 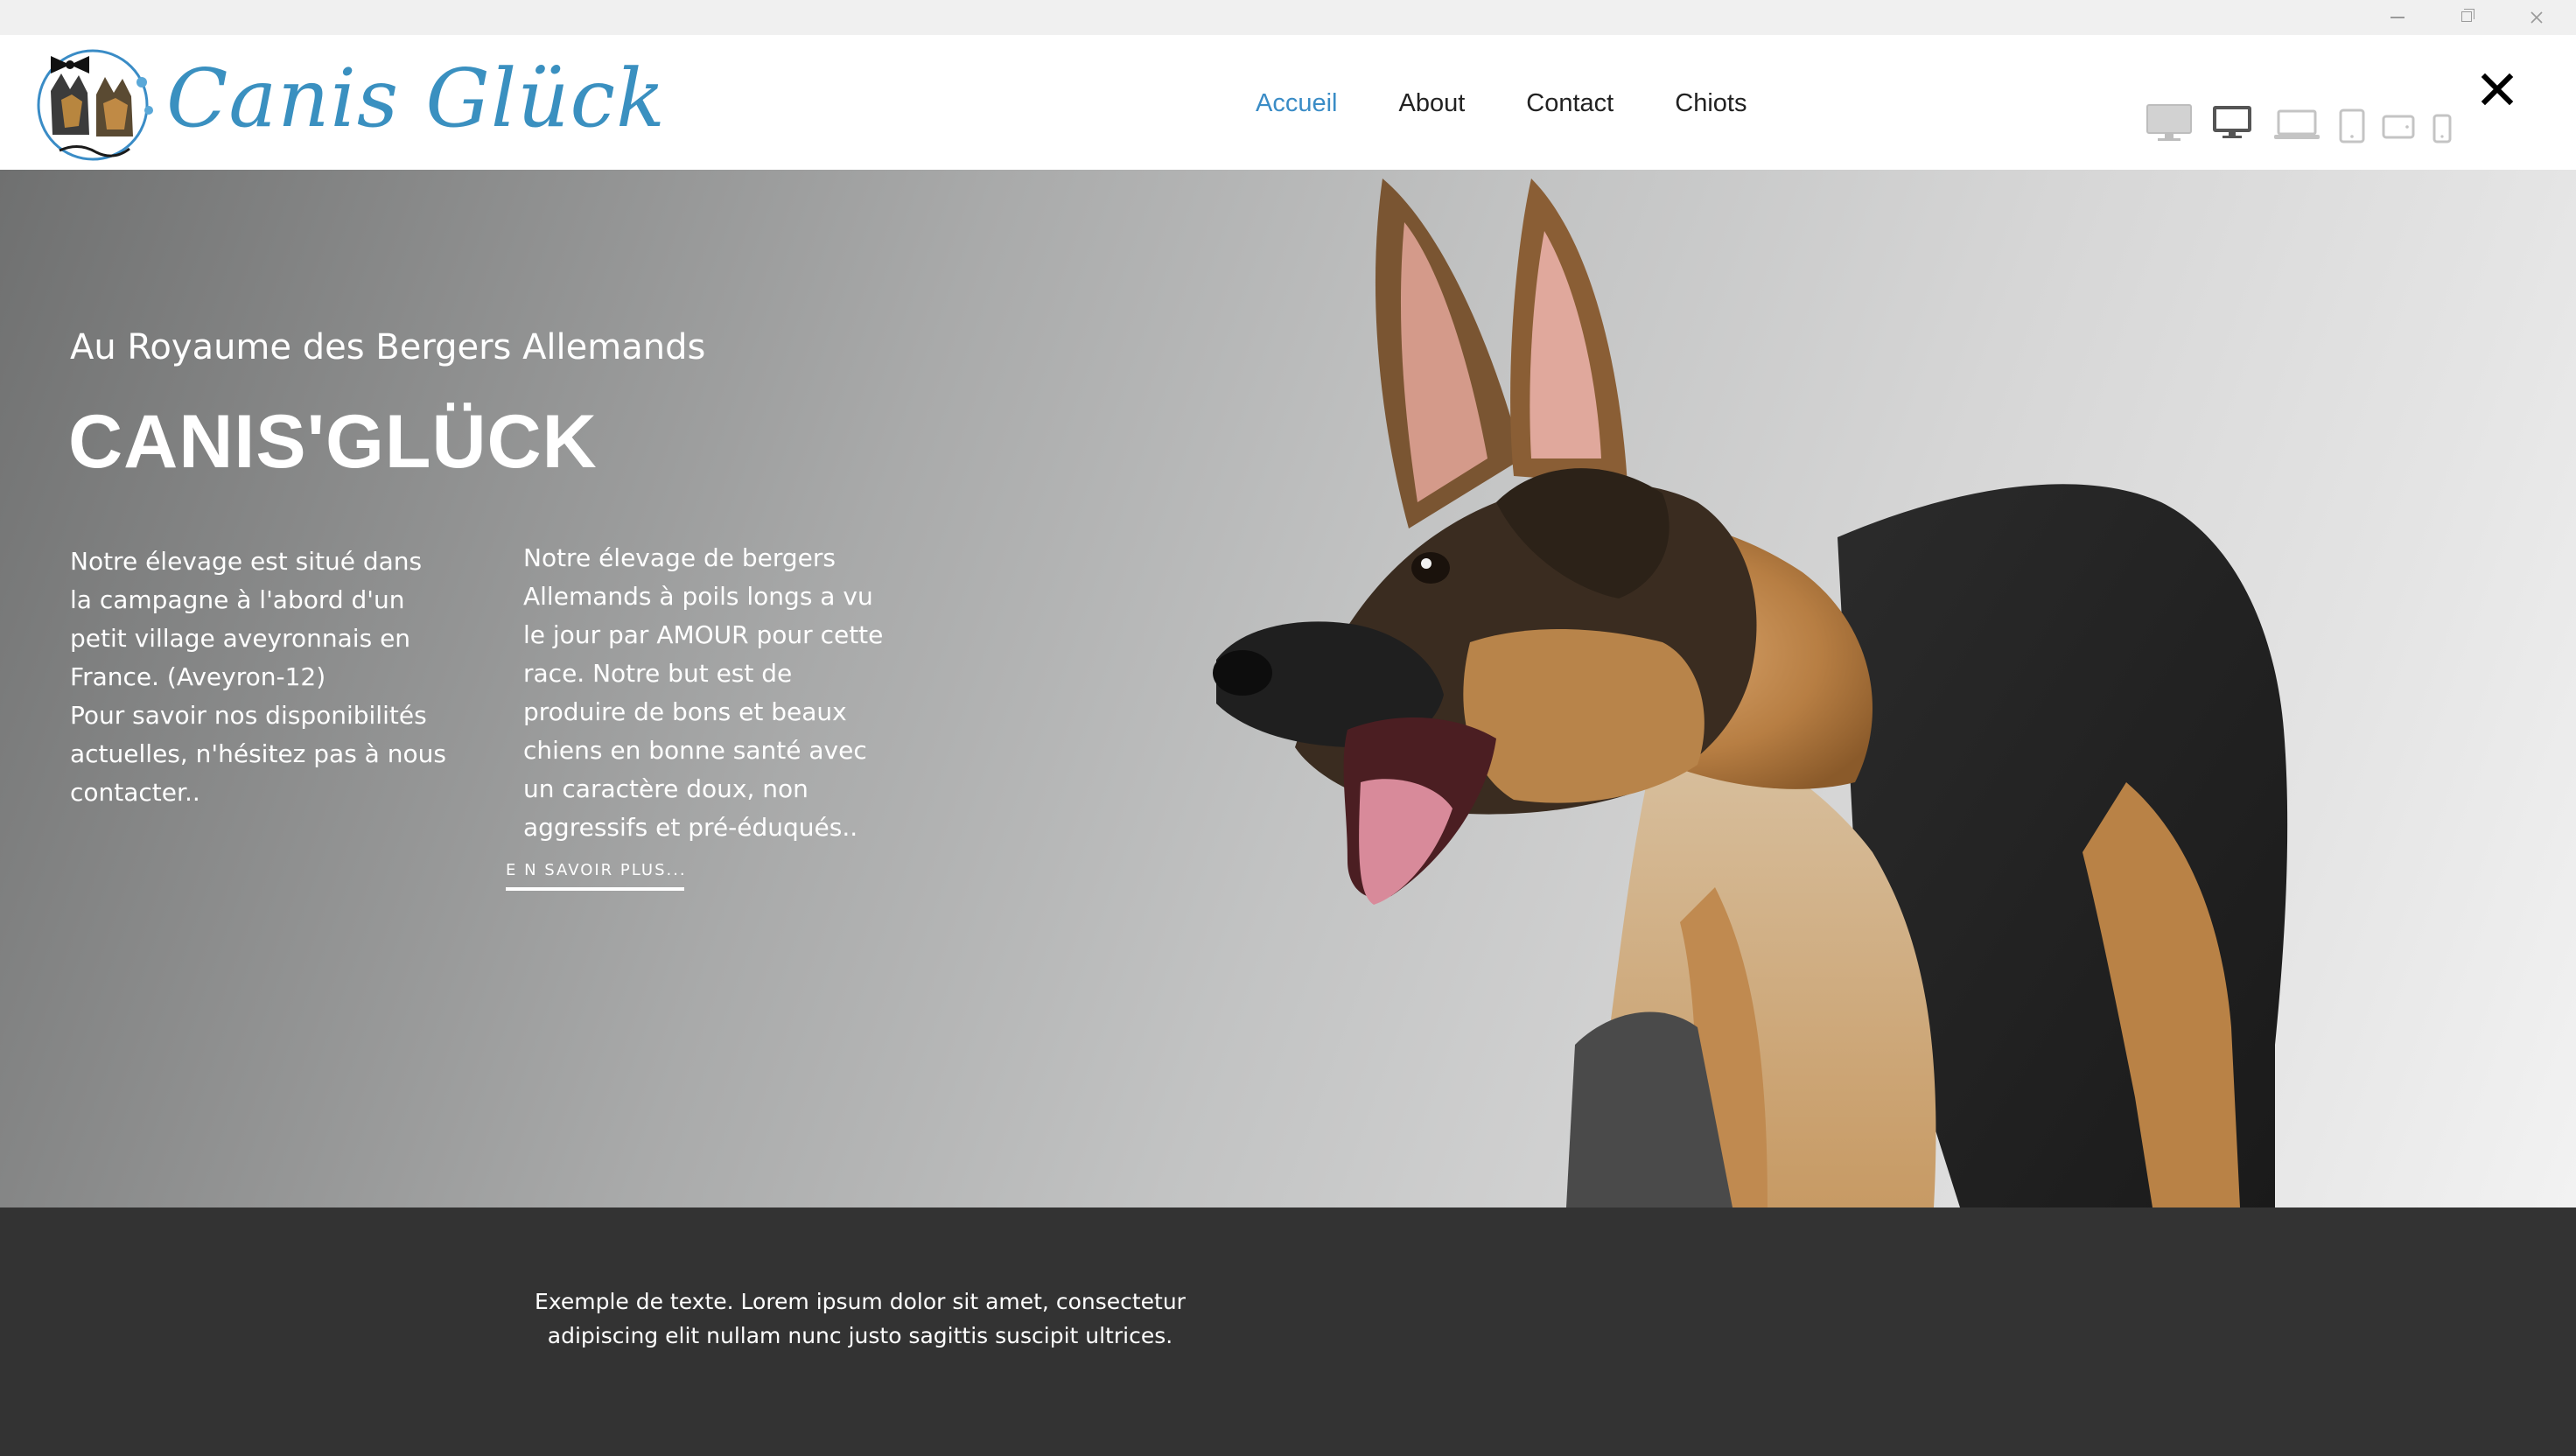 I want to click on nav-item-accueil: Accueil, so click(x=1296, y=103).